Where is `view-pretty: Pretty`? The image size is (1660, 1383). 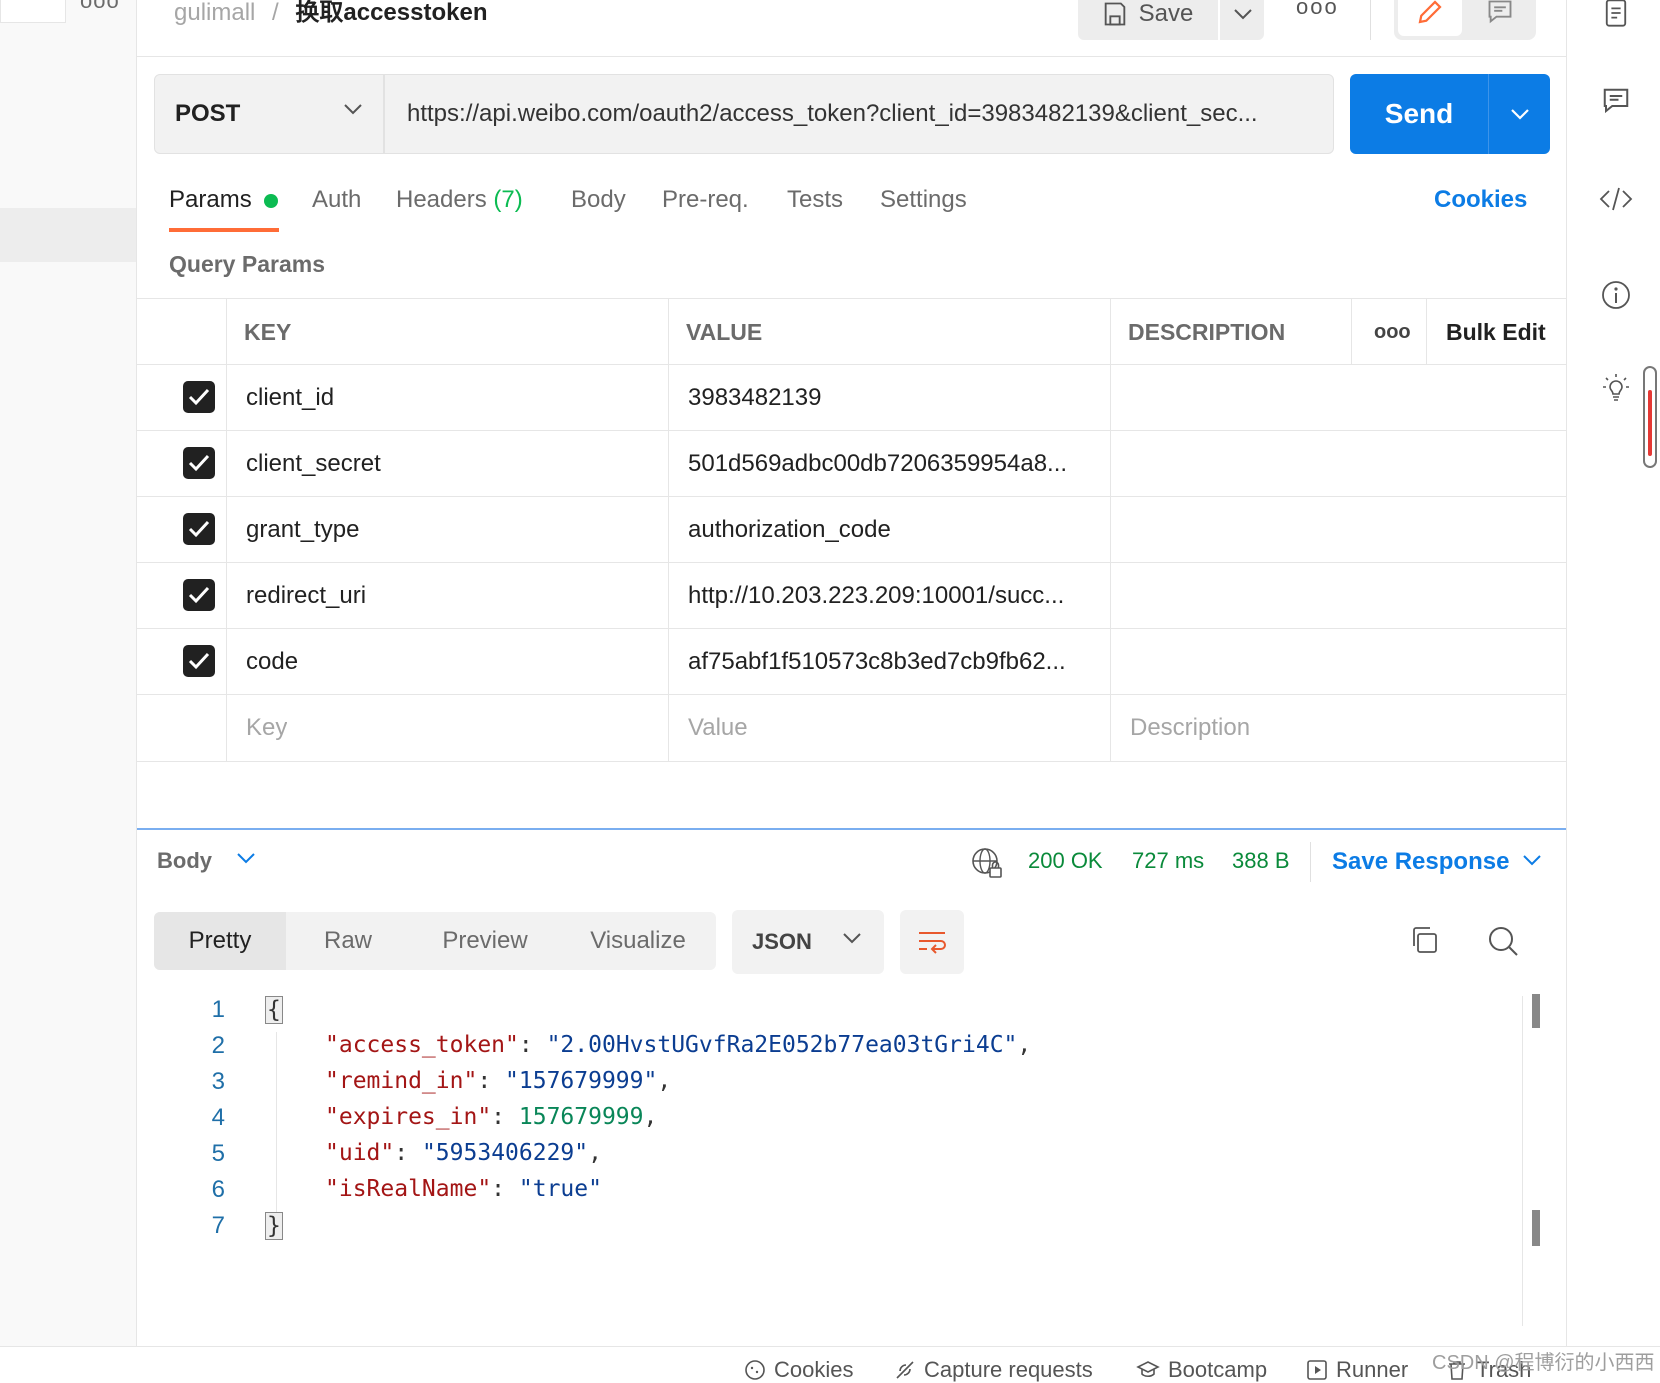 view-pretty: Pretty is located at coordinates (220, 941).